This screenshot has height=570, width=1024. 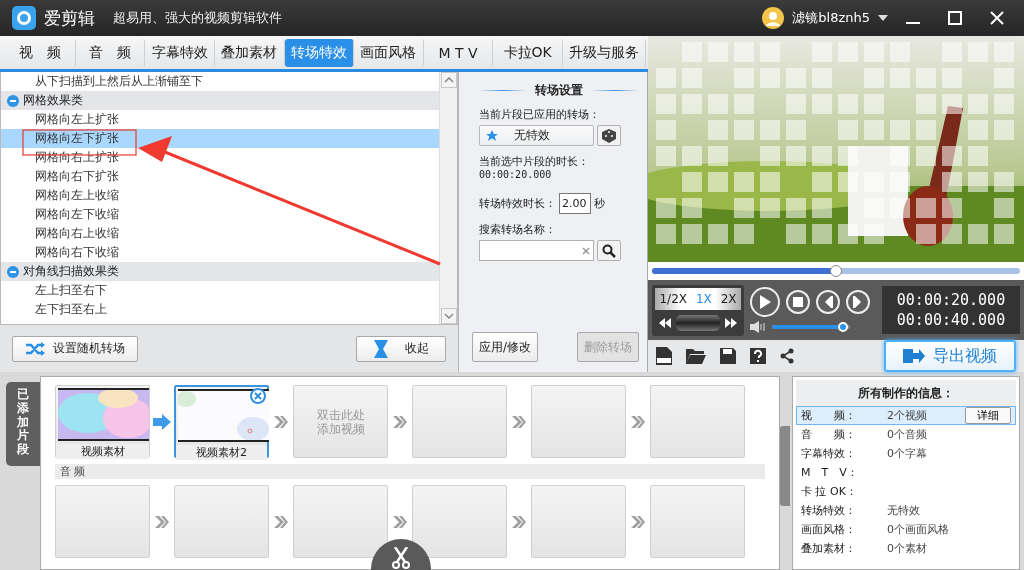 I want to click on step-forward-icon, so click(x=858, y=302).